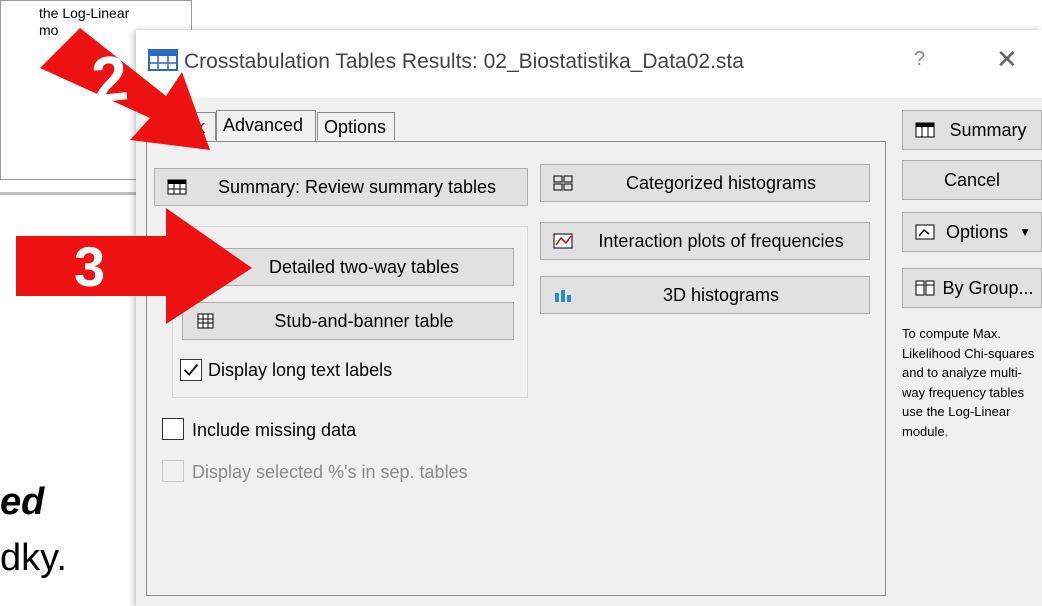 This screenshot has width=1042, height=606. Describe the element at coordinates (134, 176) in the screenshot. I see `annotation-overlay` at that location.